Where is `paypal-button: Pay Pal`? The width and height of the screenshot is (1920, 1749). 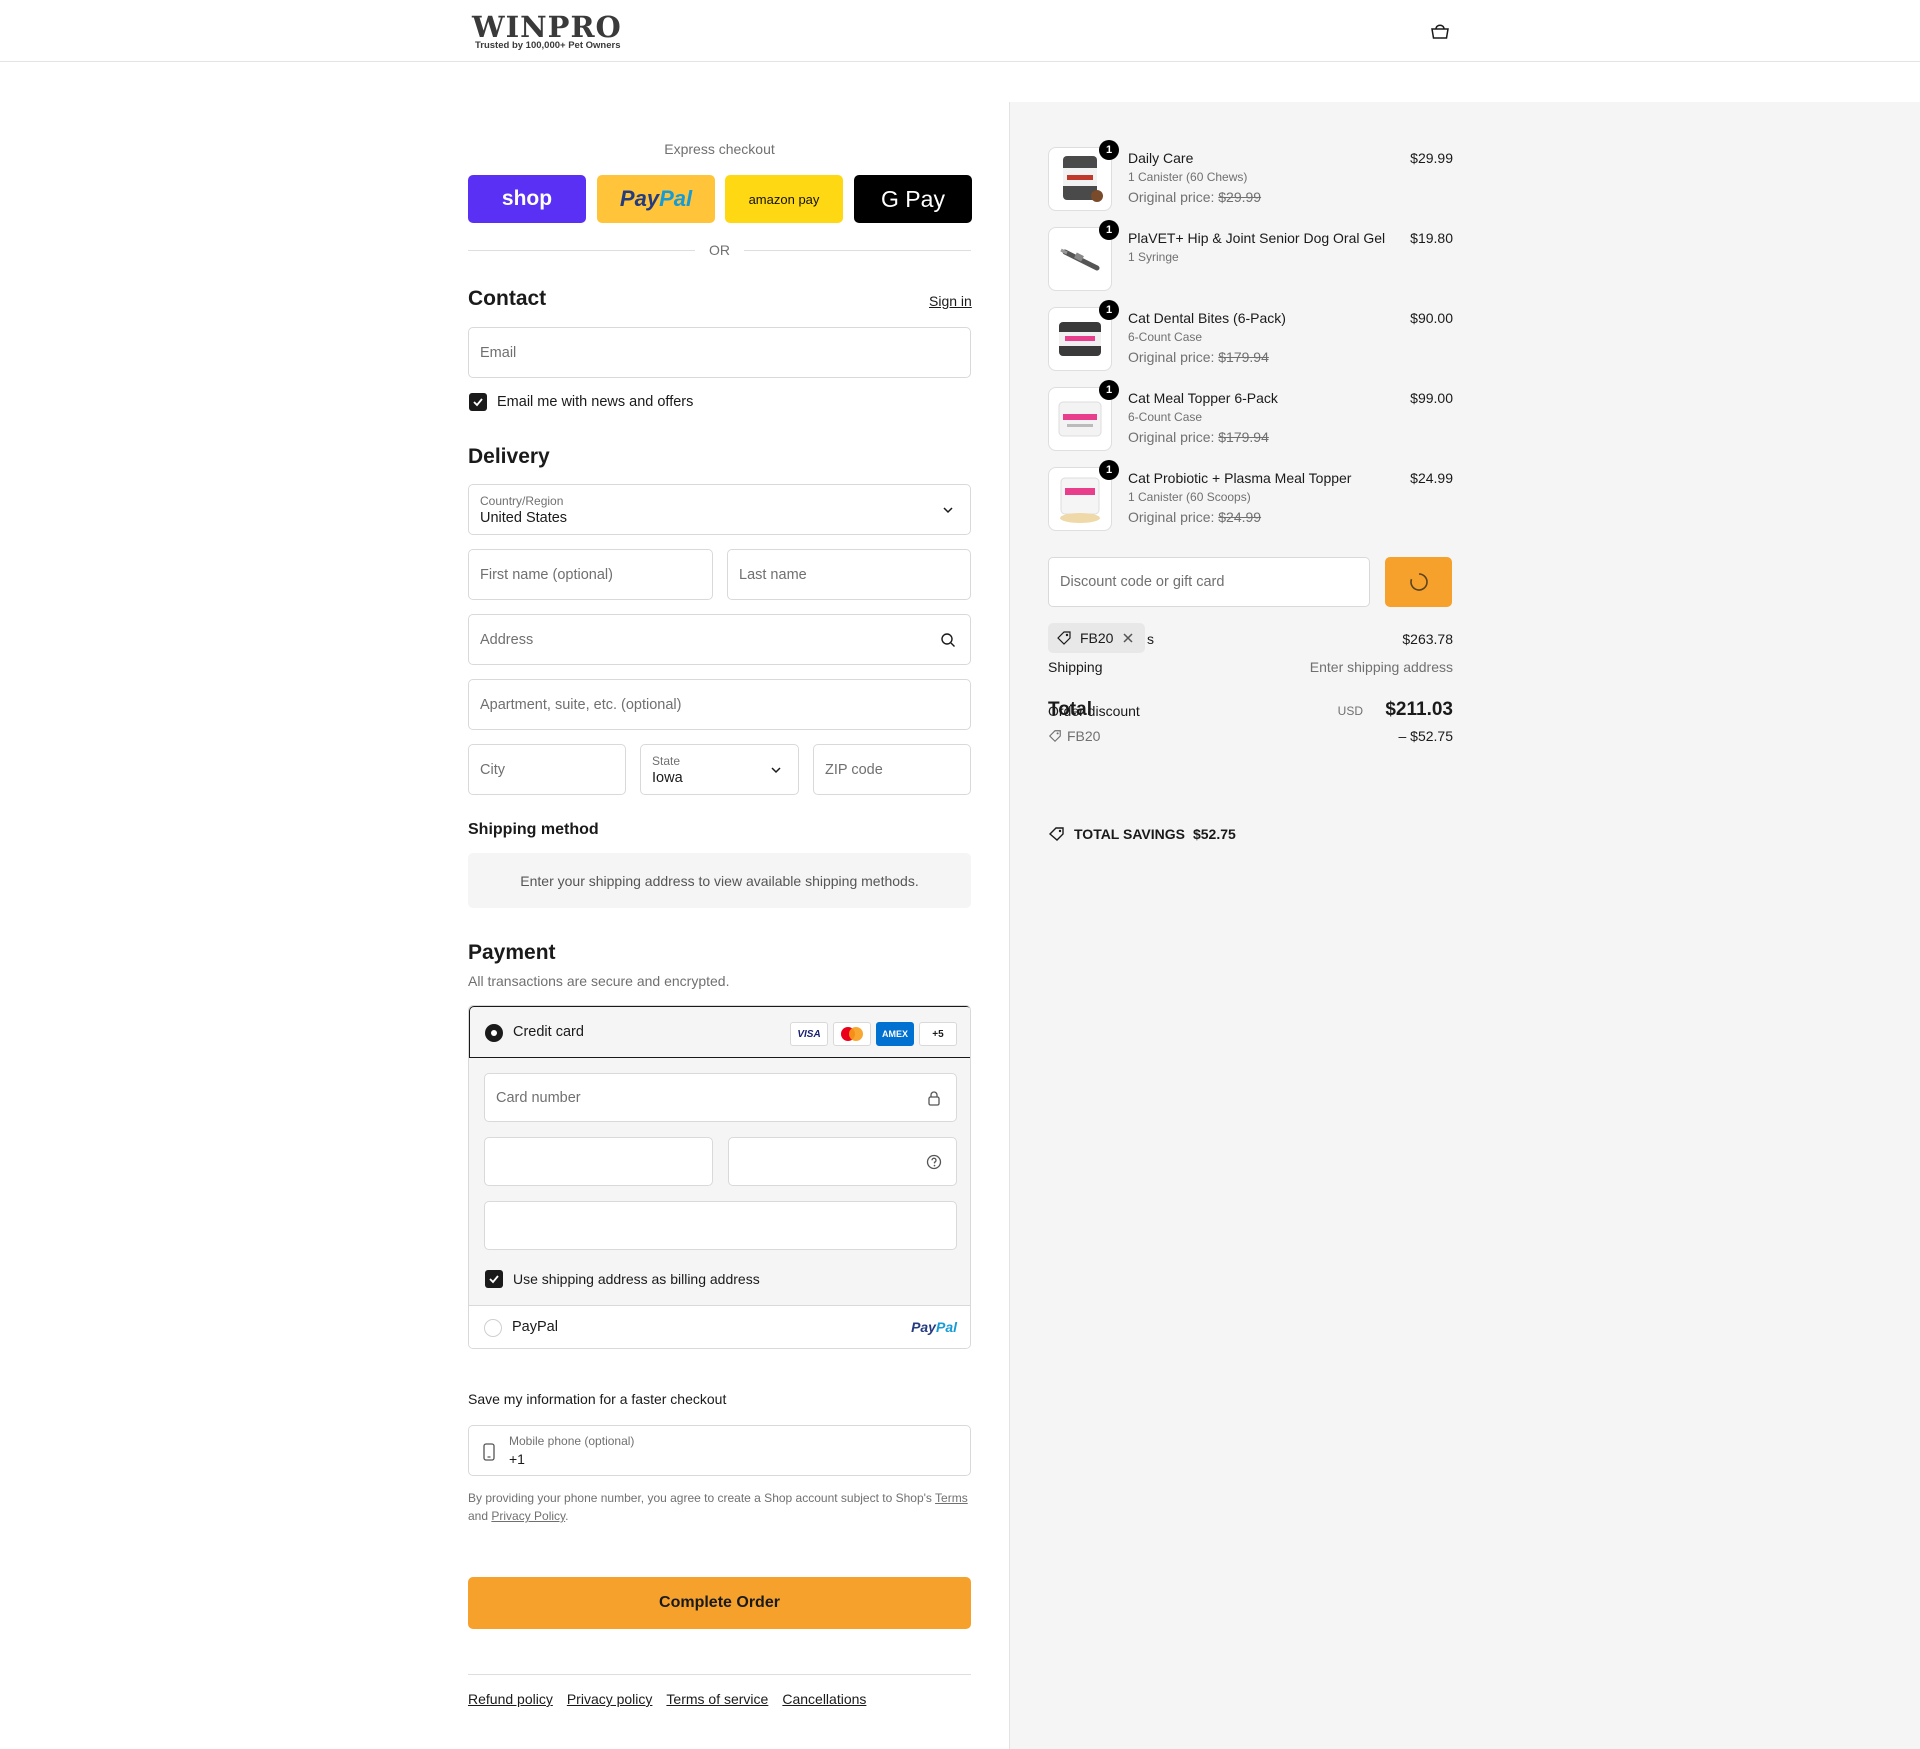 paypal-button: Pay Pal is located at coordinates (656, 199).